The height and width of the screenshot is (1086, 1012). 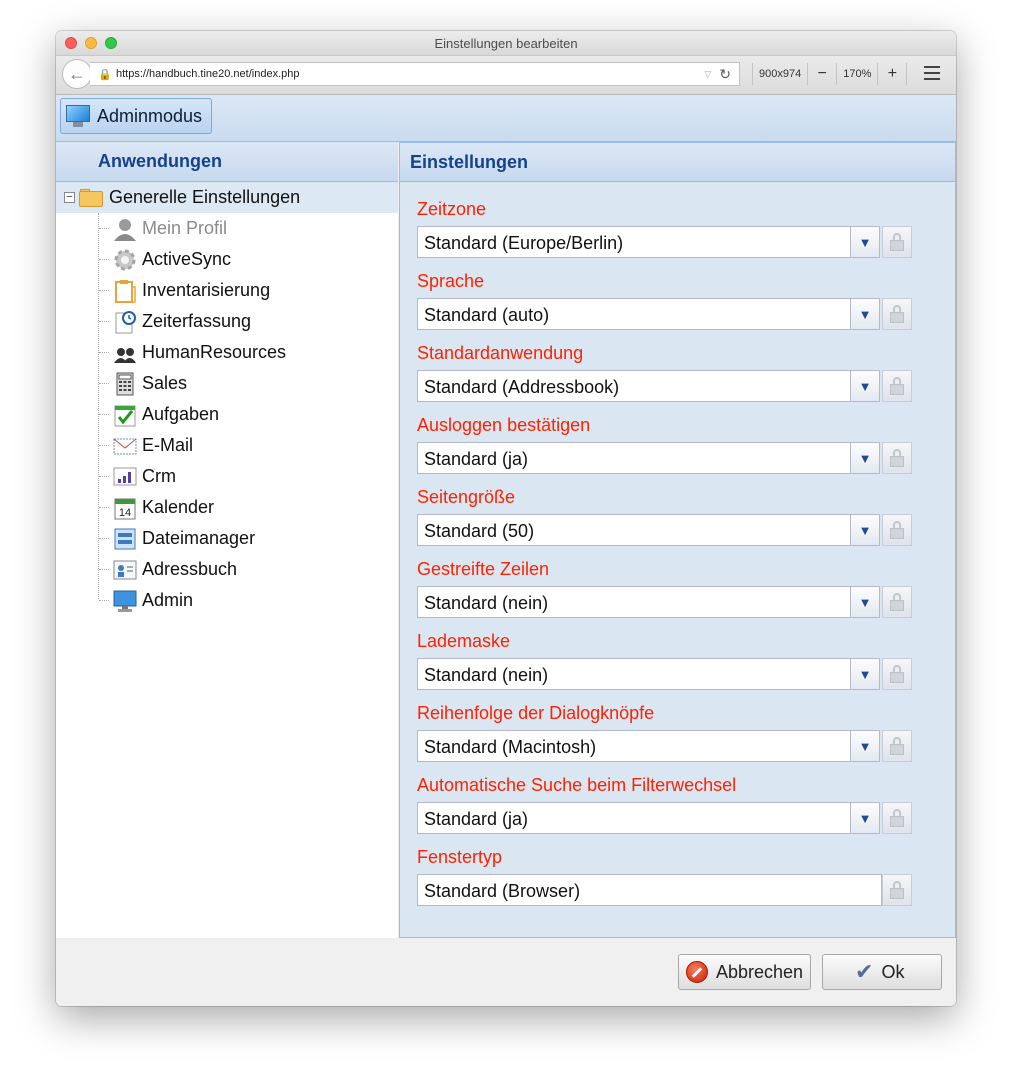 I want to click on ok-button-label: Ok, so click(x=893, y=971).